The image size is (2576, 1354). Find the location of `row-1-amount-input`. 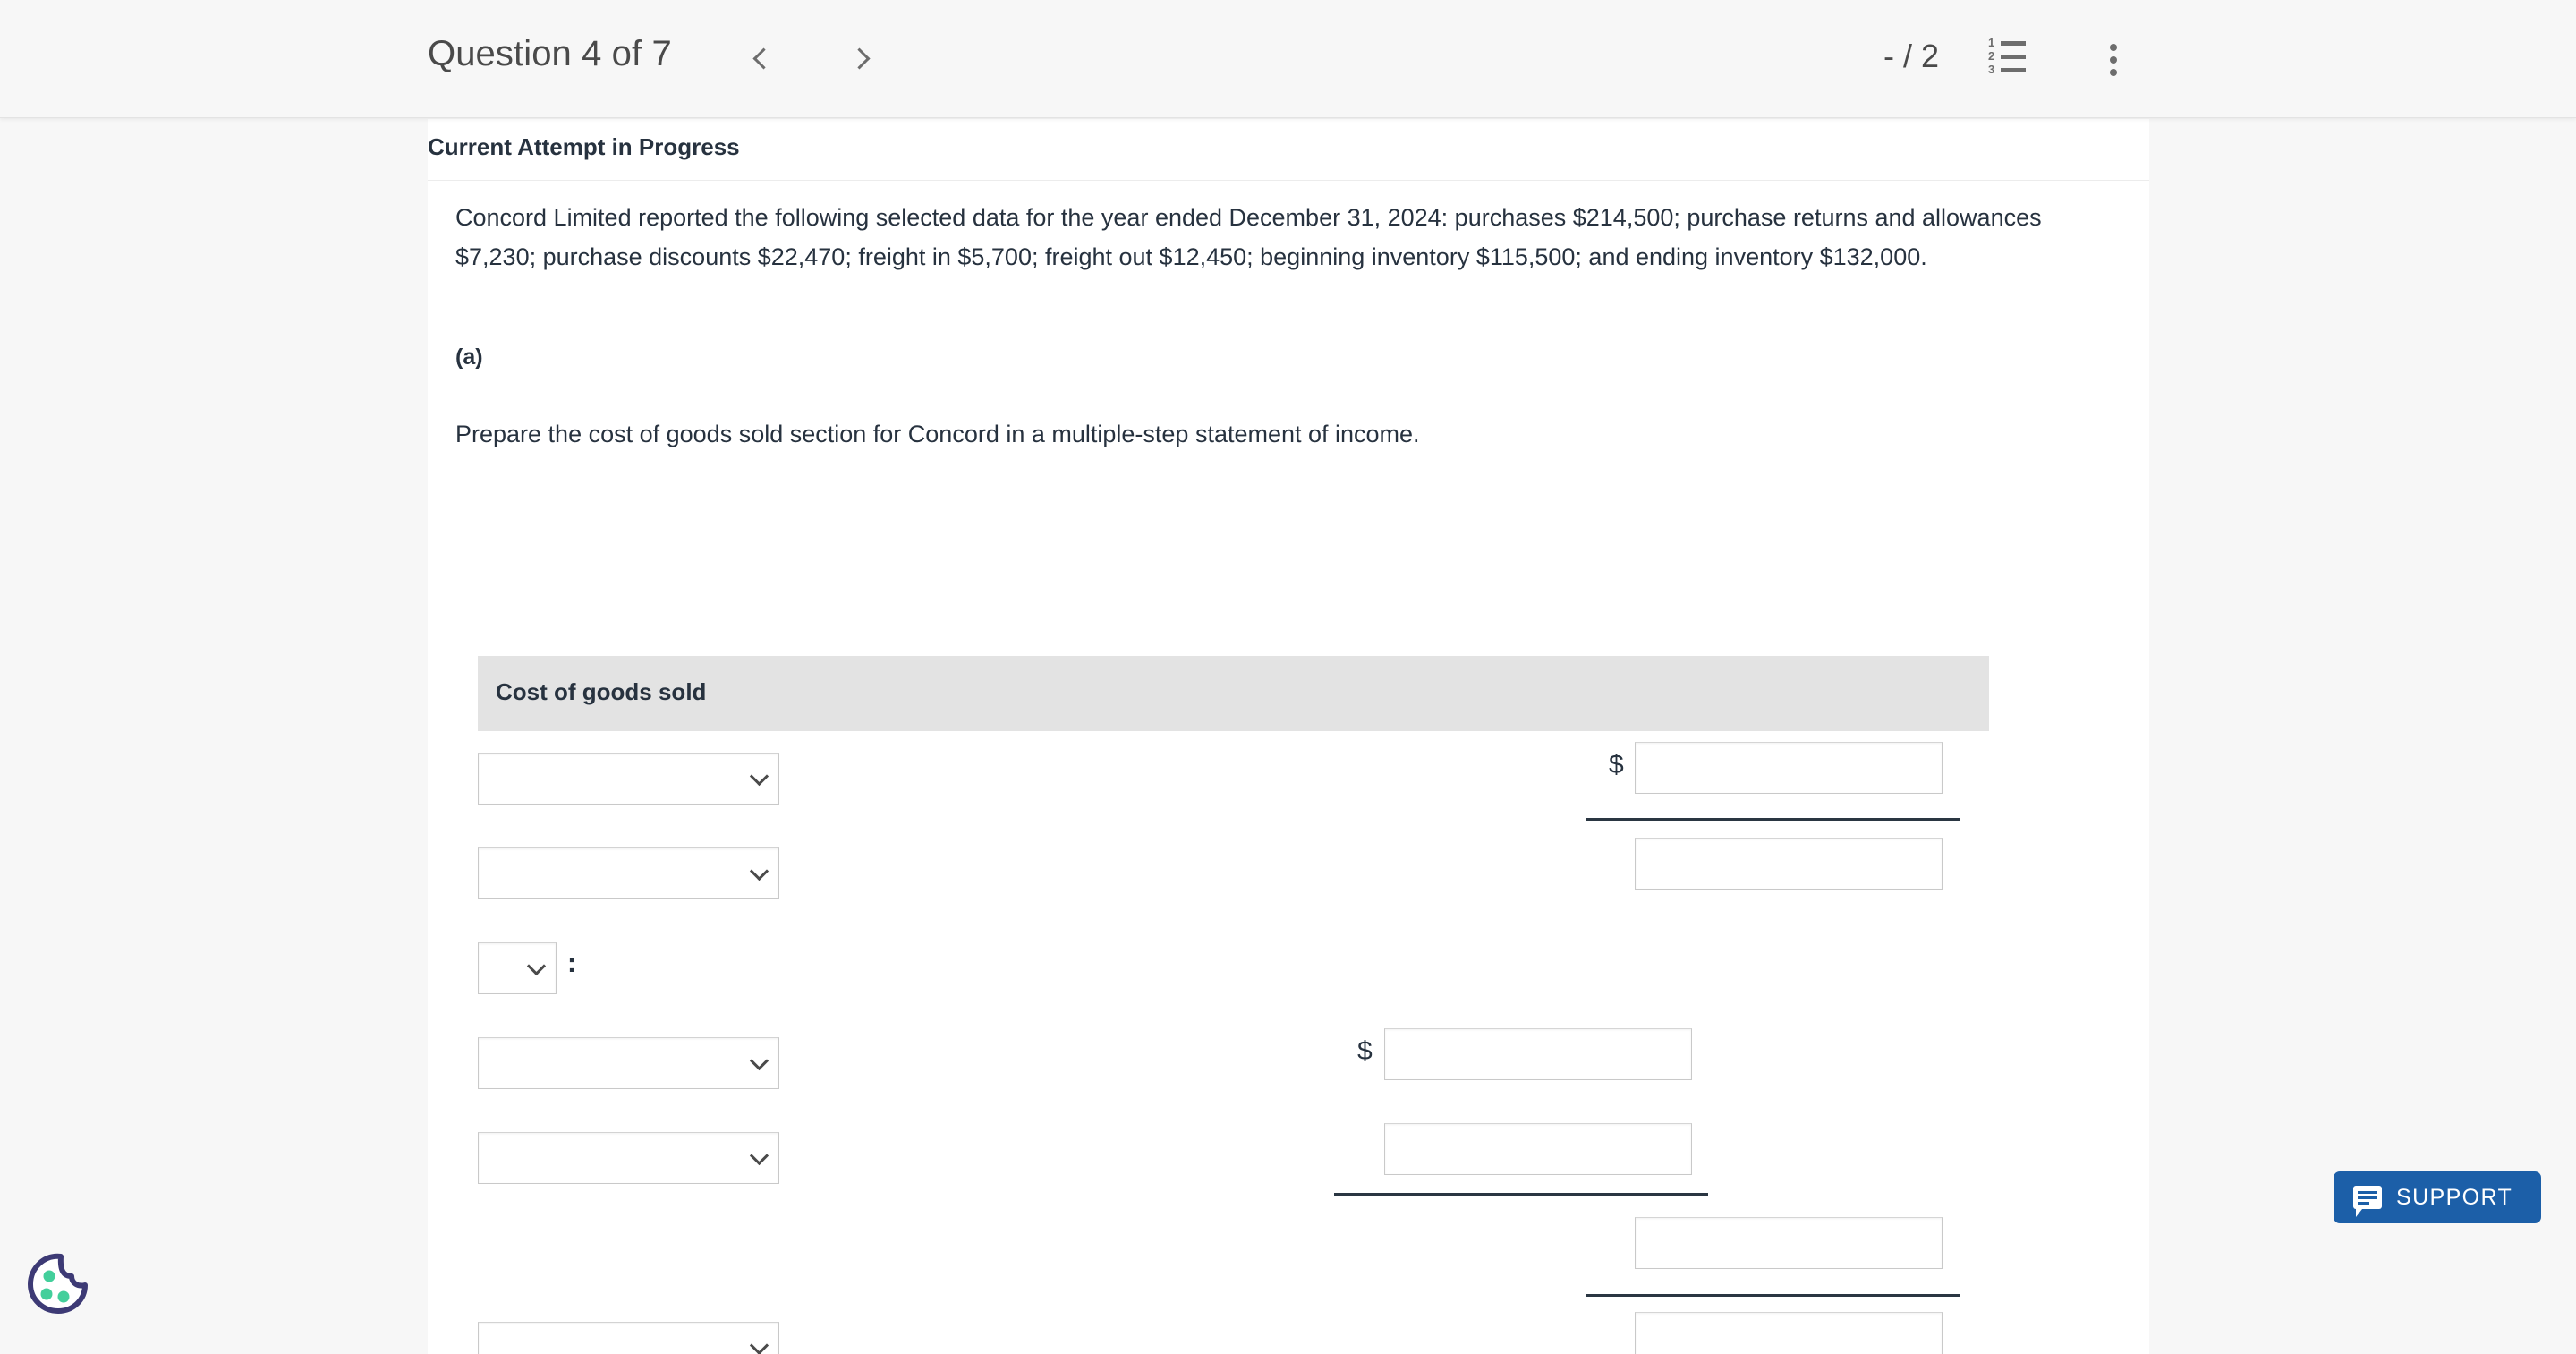

row-1-amount-input is located at coordinates (1789, 768).